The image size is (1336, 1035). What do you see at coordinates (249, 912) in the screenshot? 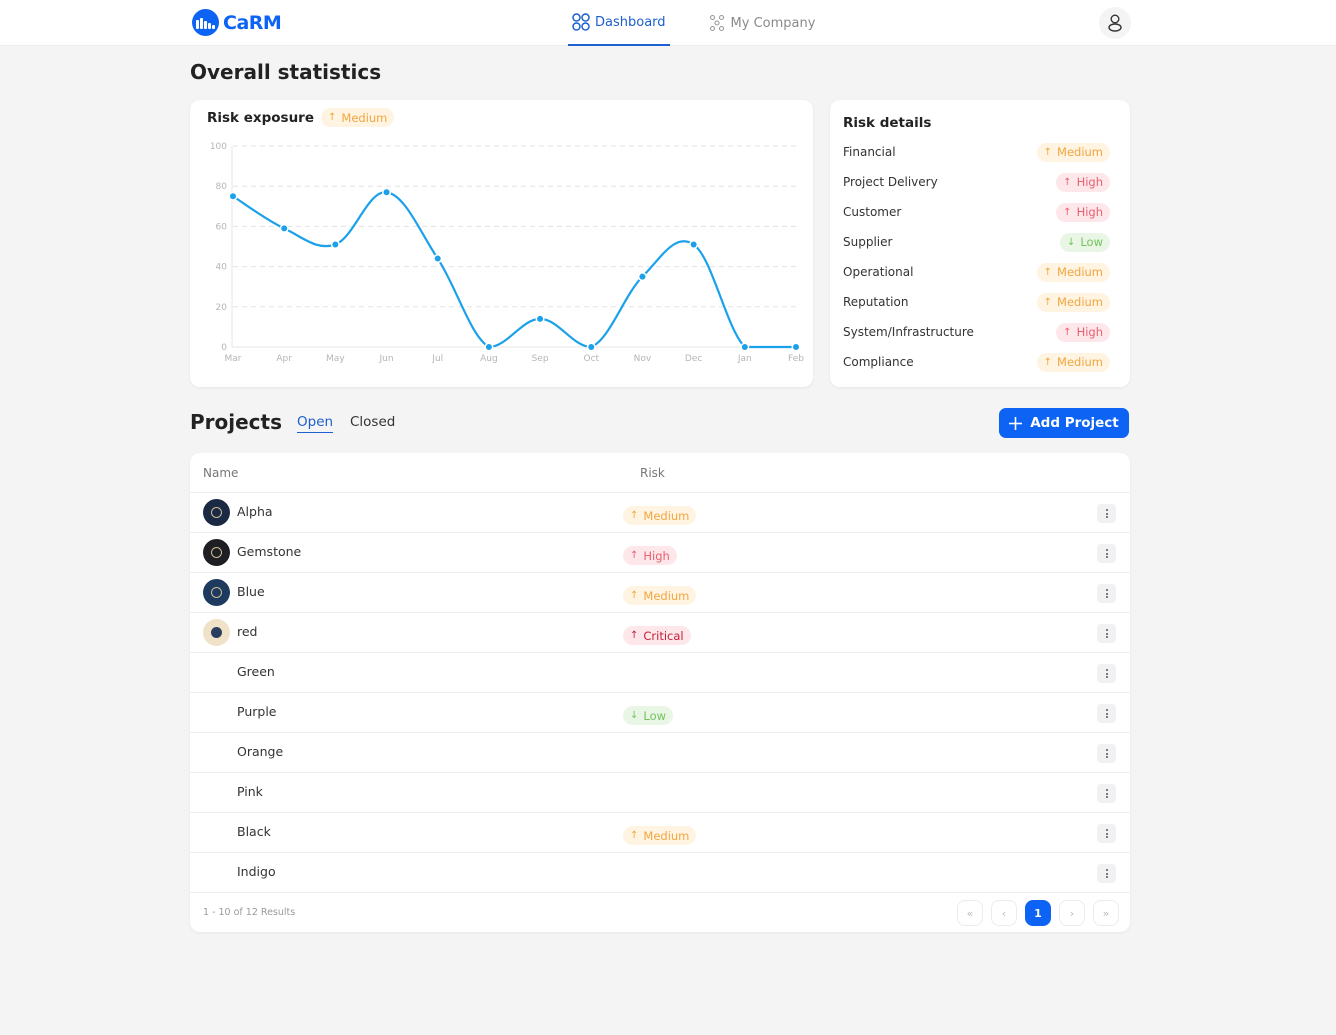
I see `results-count: 1 - 10 of 12 Results` at bounding box center [249, 912].